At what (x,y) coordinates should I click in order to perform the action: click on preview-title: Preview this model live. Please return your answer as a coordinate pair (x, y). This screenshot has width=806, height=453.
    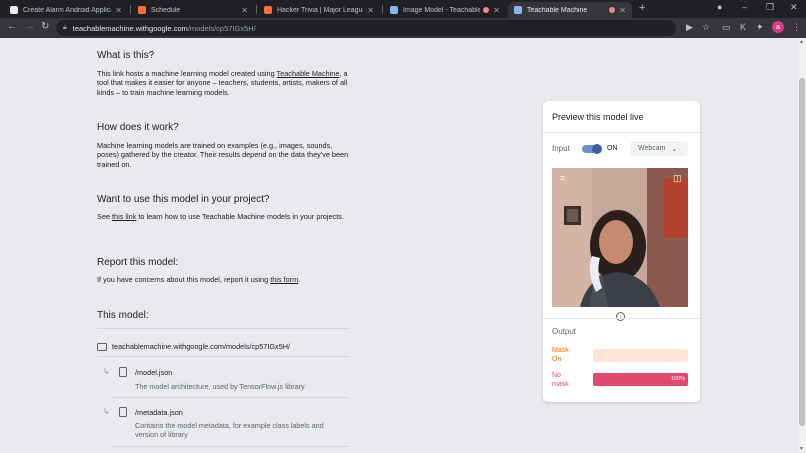
    Looking at the image, I should click on (598, 117).